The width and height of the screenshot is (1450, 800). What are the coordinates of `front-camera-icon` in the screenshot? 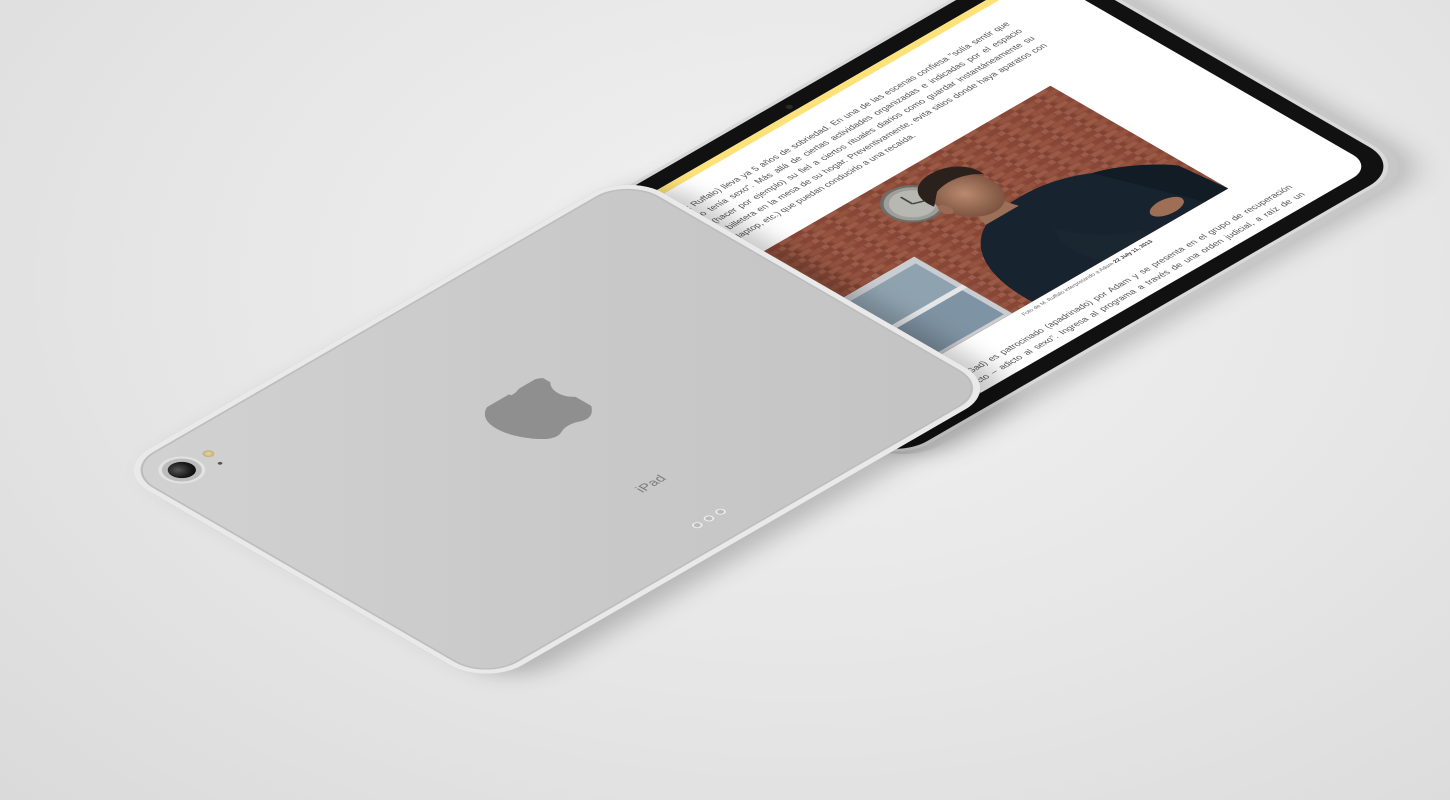 It's located at (789, 107).